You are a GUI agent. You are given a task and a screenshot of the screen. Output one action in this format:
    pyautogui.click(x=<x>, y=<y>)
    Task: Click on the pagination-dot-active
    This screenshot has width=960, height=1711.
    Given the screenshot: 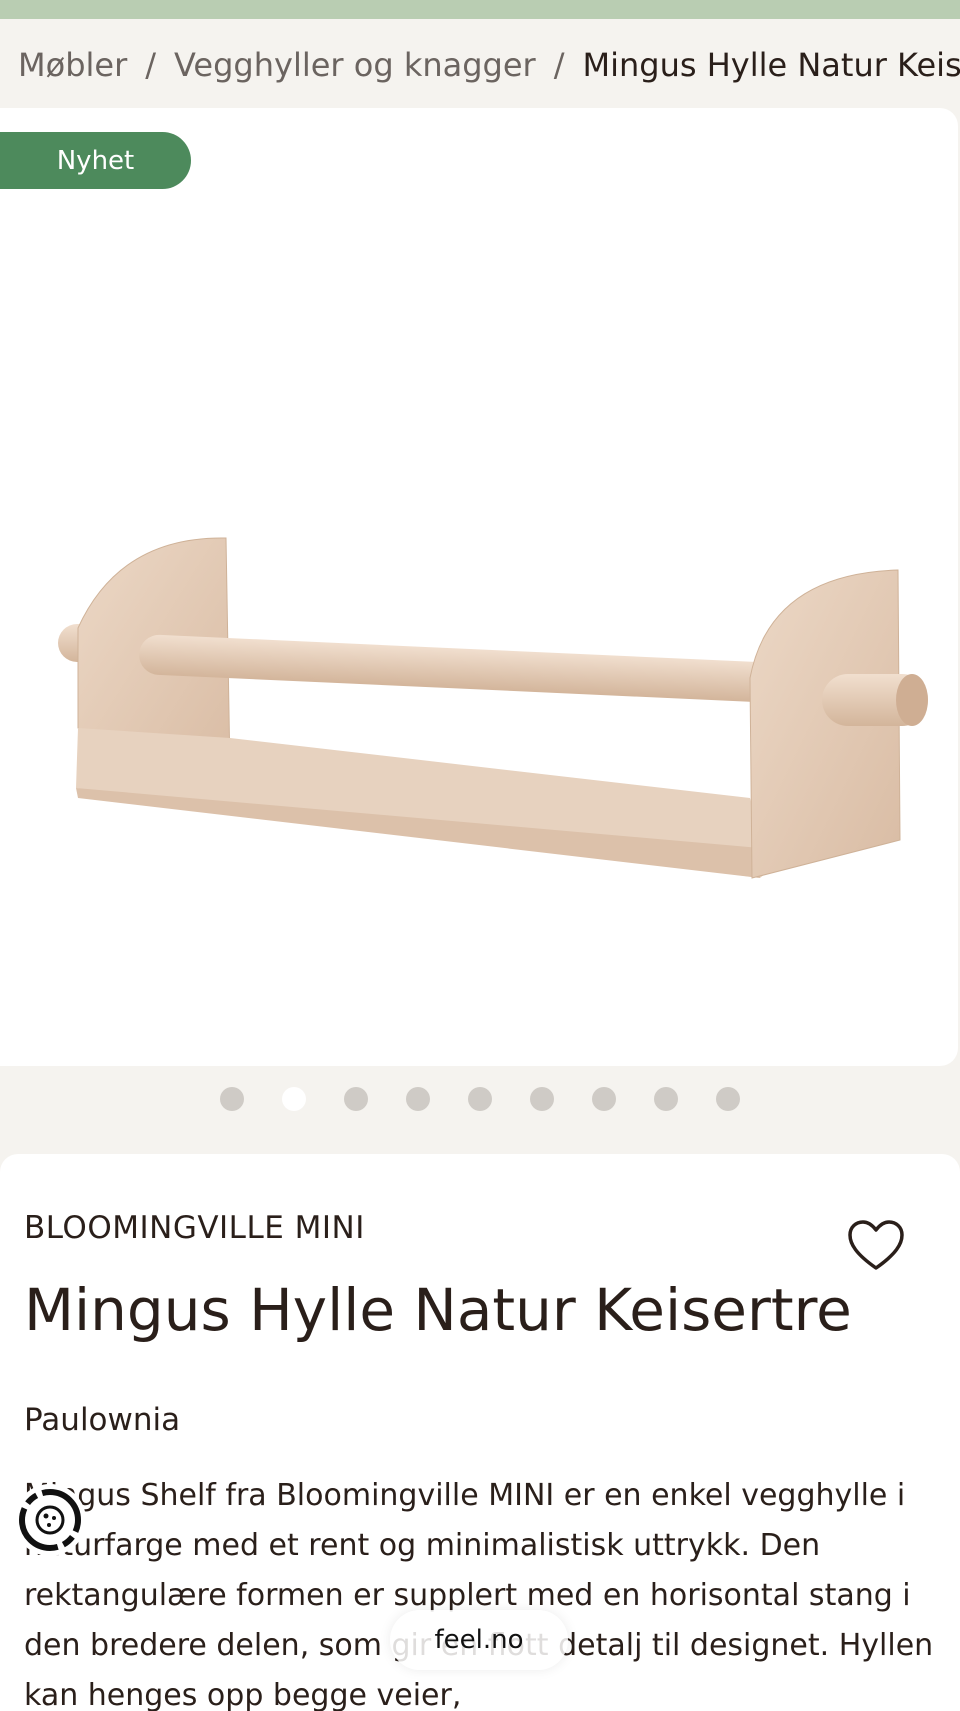 What is the action you would take?
    pyautogui.click(x=294, y=1099)
    